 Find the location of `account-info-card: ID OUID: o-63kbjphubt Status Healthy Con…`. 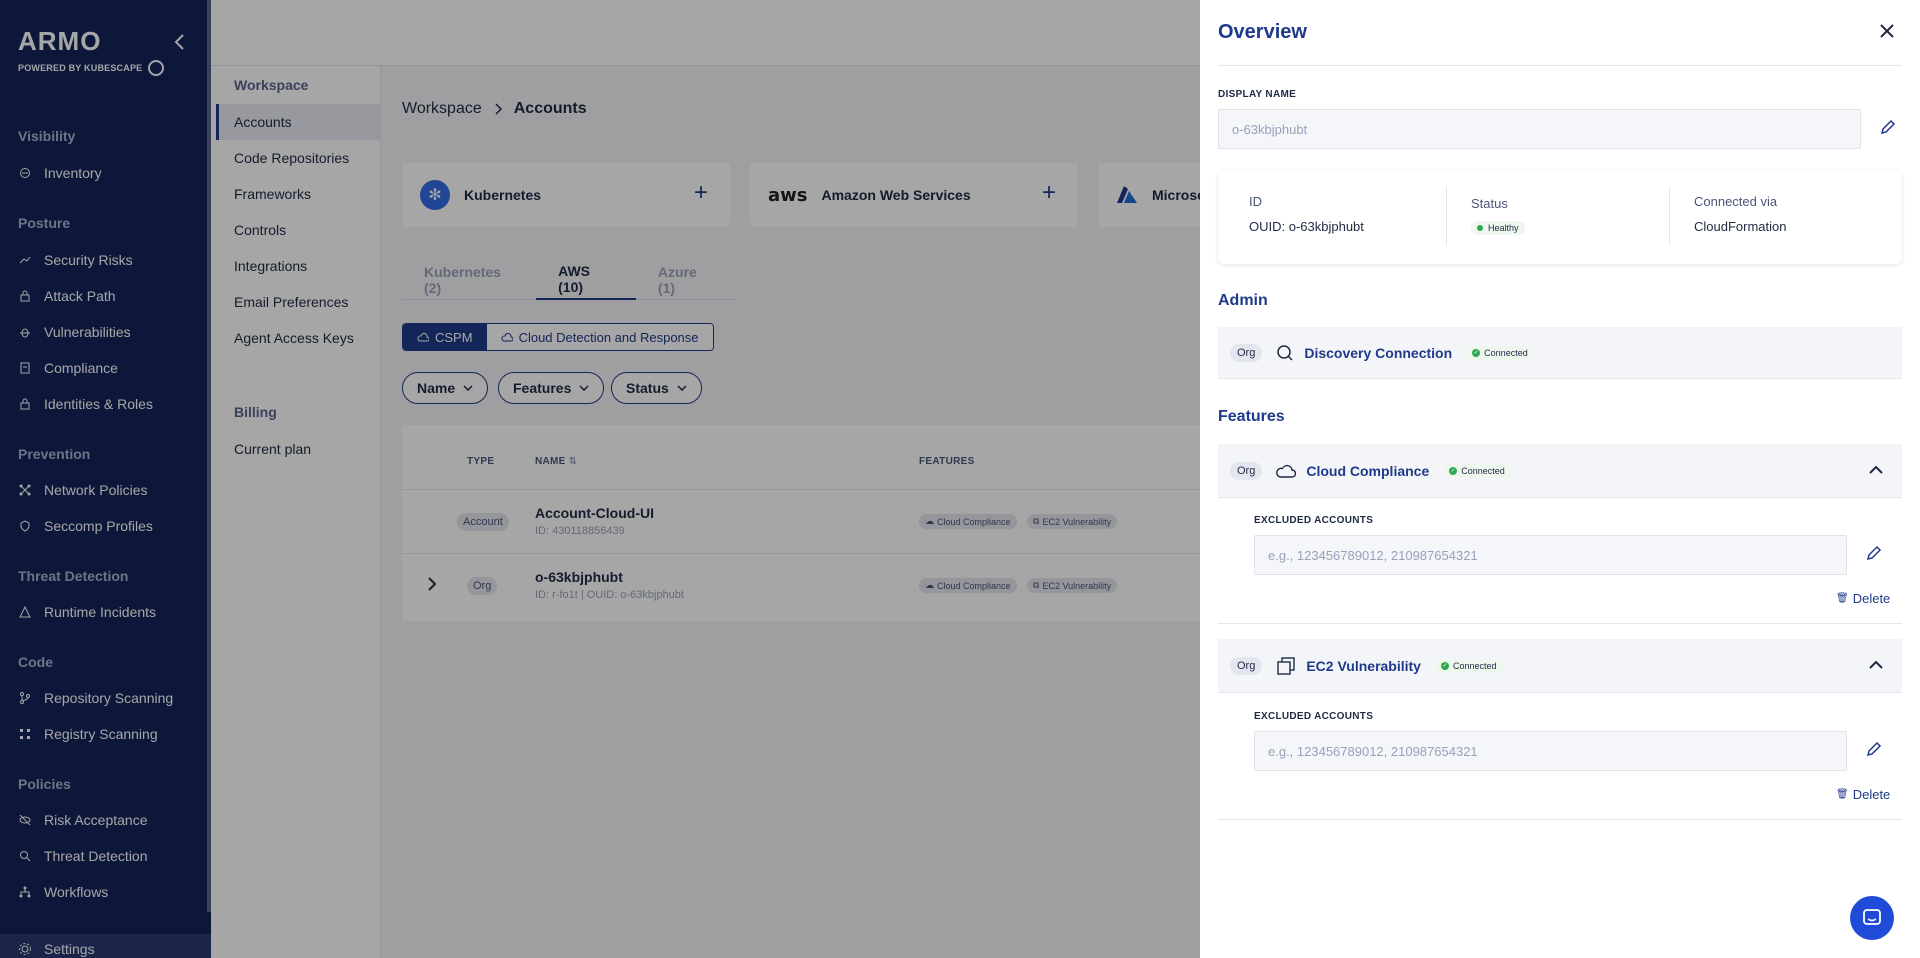

account-info-card: ID OUID: o-63kbjphubt Status Healthy Con… is located at coordinates (1560, 217).